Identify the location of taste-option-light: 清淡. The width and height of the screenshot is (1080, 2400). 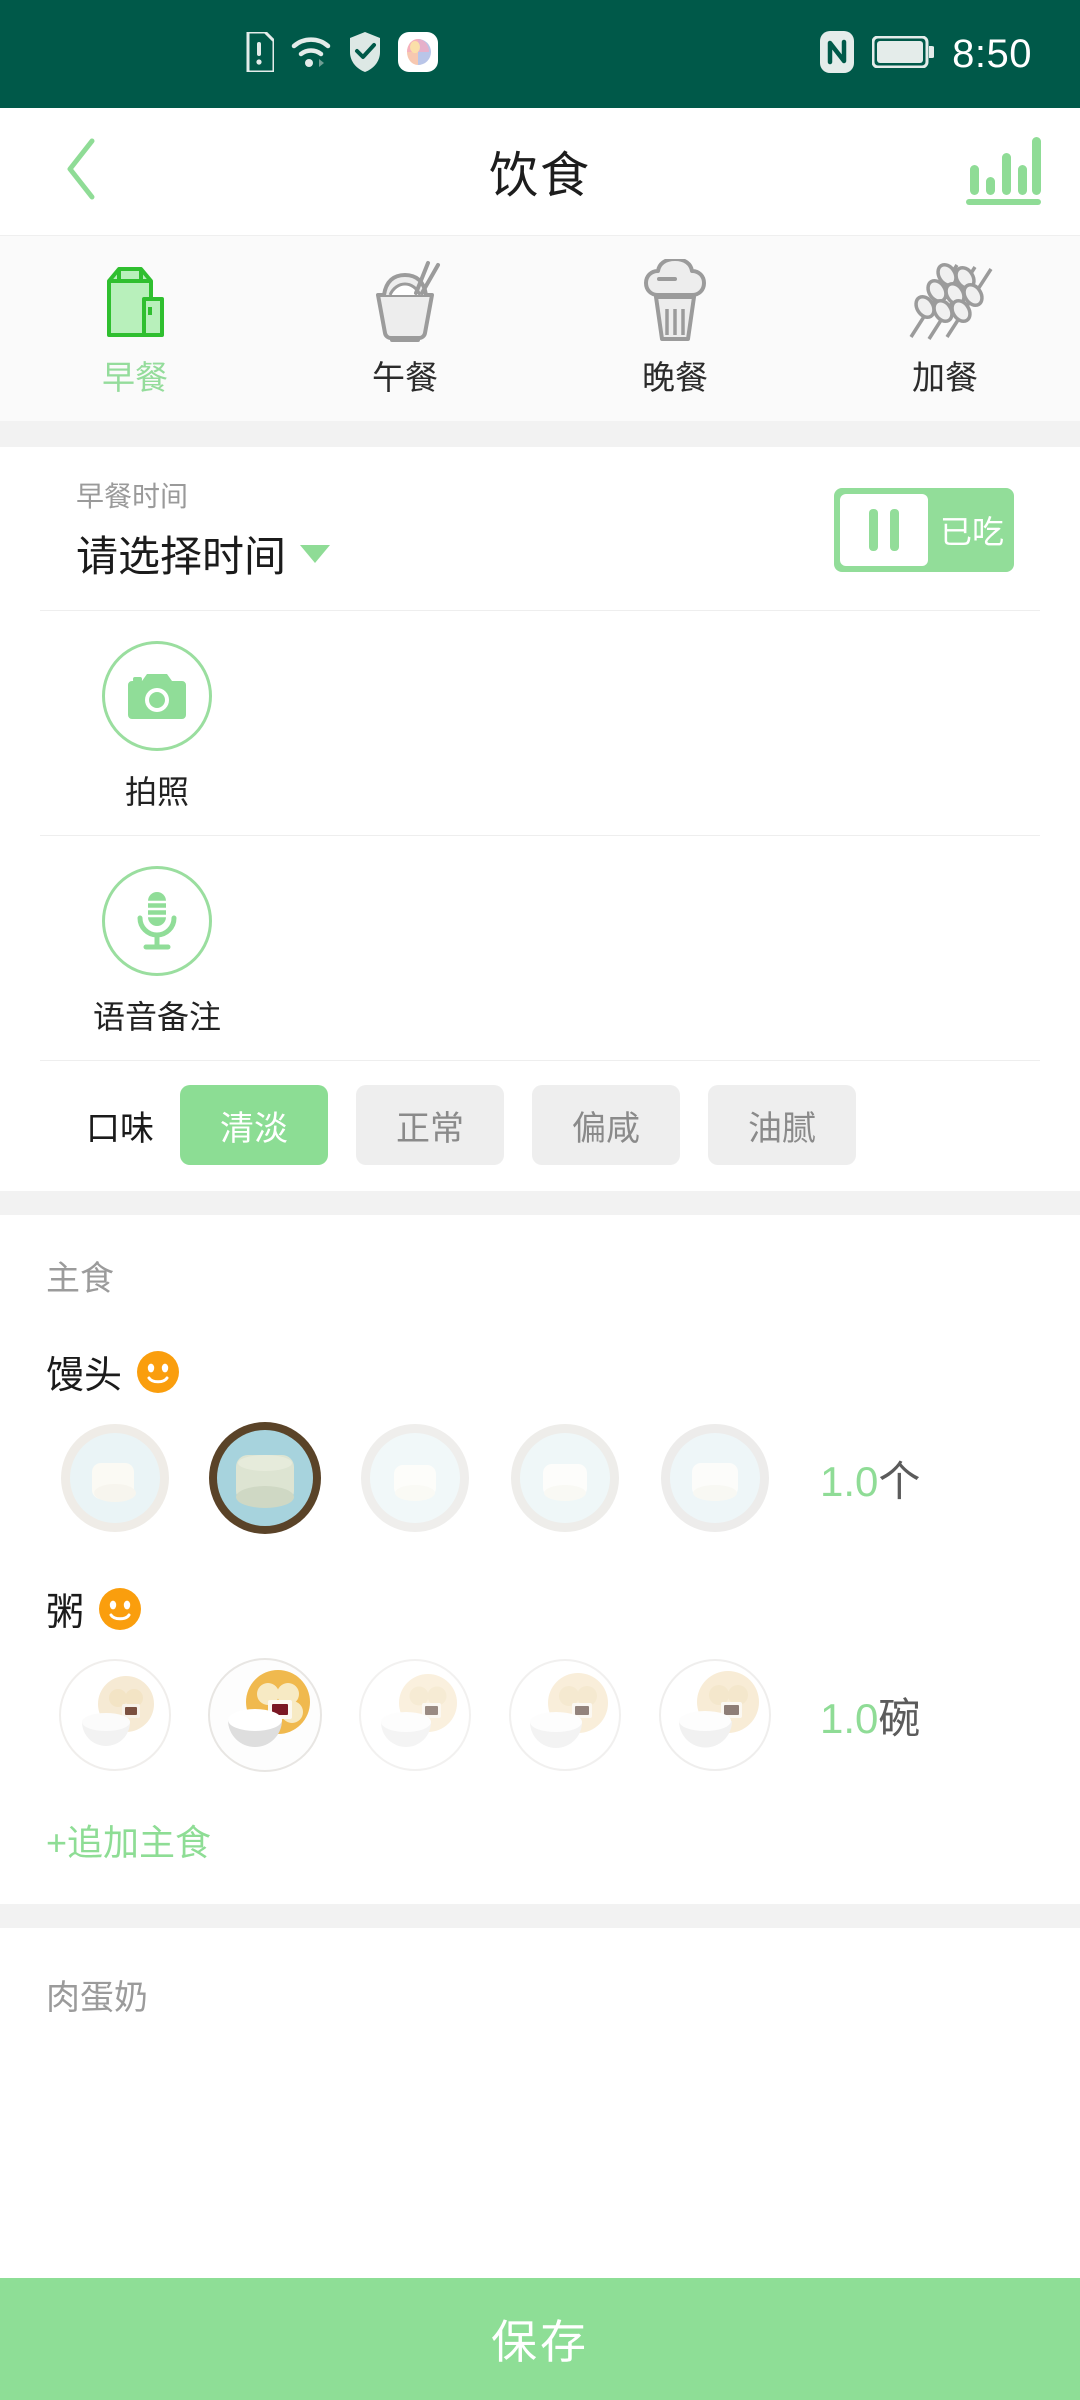
(254, 1125).